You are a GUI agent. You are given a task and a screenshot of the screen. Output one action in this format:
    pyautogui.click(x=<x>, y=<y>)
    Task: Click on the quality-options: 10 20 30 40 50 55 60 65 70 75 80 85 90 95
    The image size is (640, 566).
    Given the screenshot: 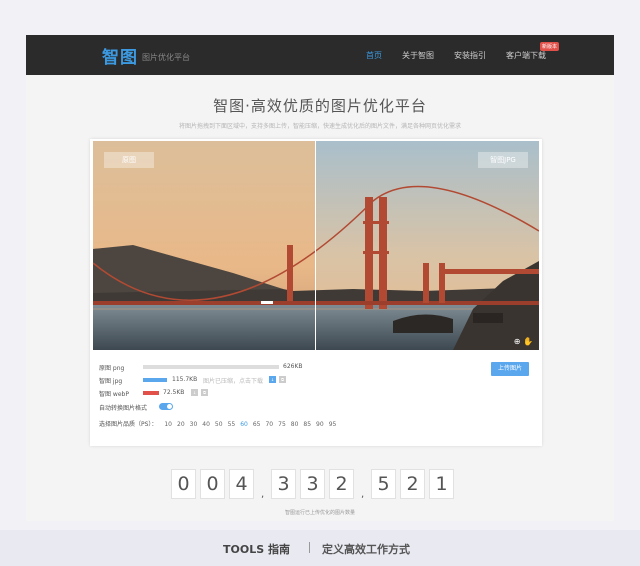 What is the action you would take?
    pyautogui.click(x=247, y=424)
    